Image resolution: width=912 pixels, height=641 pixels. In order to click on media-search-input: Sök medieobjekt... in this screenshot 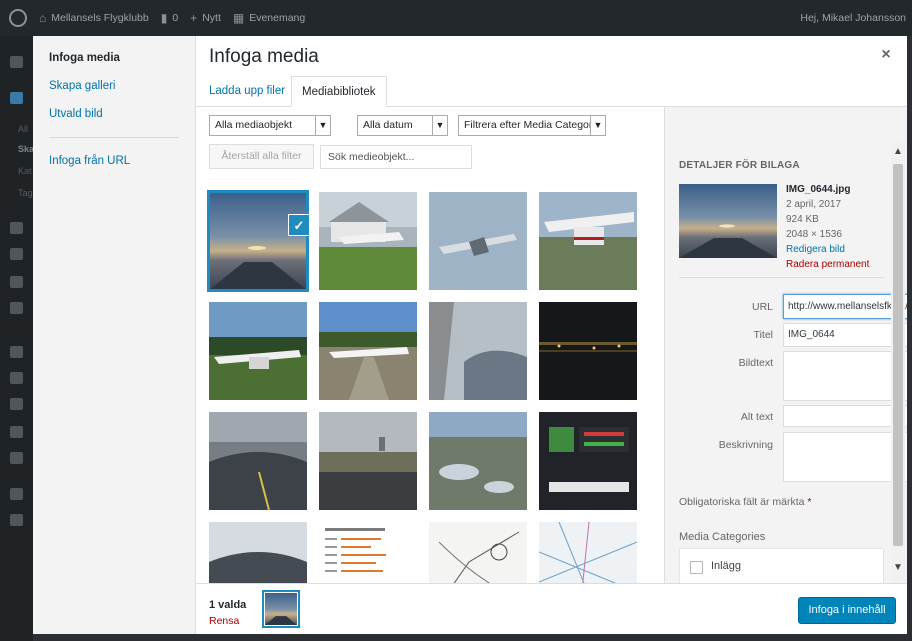, I will do `click(396, 157)`.